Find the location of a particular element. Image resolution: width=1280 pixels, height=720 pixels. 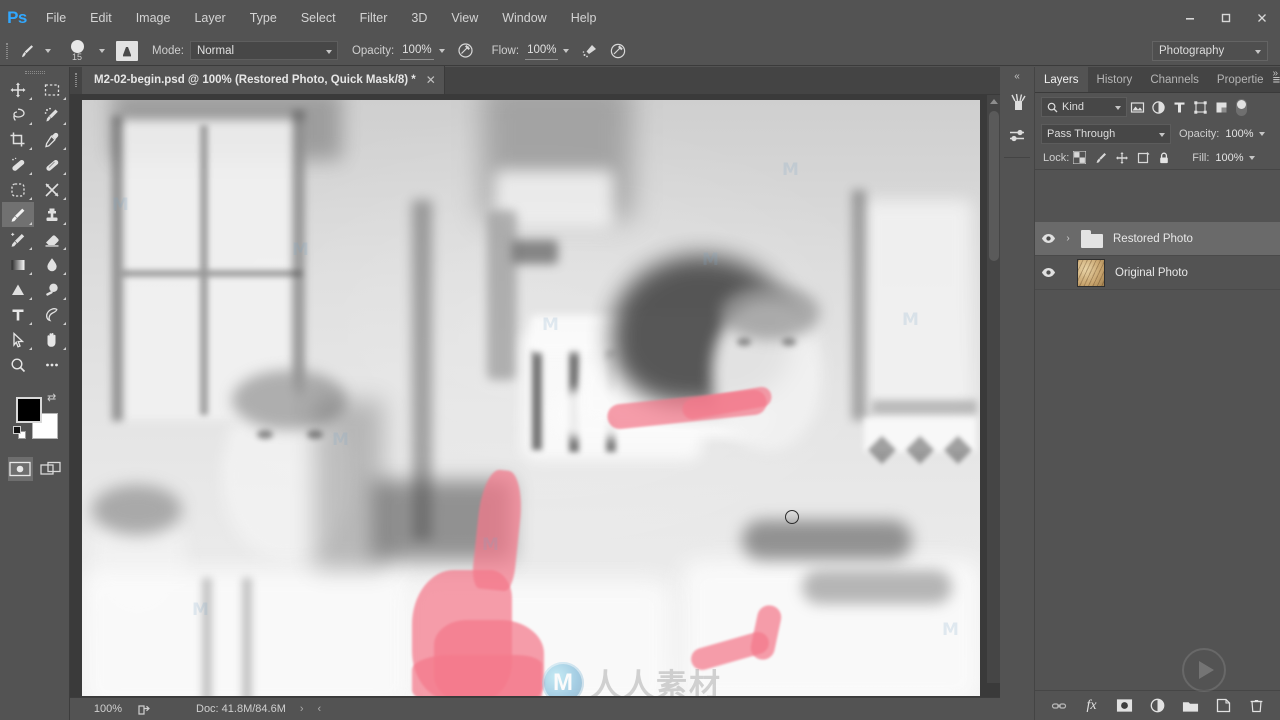

lock-transparent-pixels-icon is located at coordinates (1079, 158).